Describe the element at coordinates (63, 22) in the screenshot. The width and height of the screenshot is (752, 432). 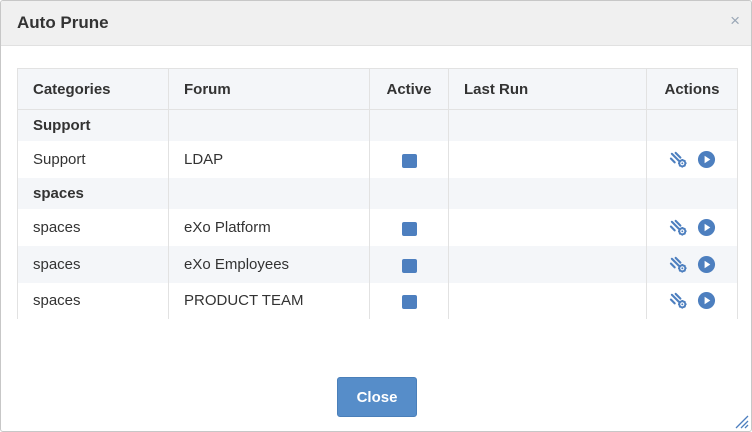
I see `dialog-title: Auto Prune` at that location.